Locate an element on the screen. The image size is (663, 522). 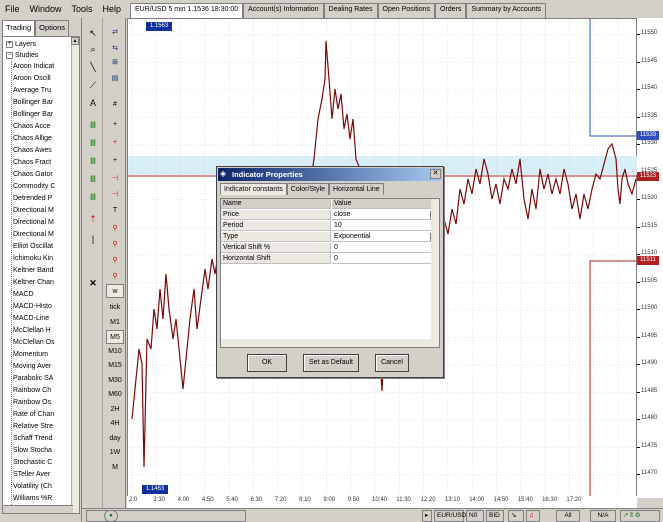
expand-icon: + is located at coordinates (9, 44).